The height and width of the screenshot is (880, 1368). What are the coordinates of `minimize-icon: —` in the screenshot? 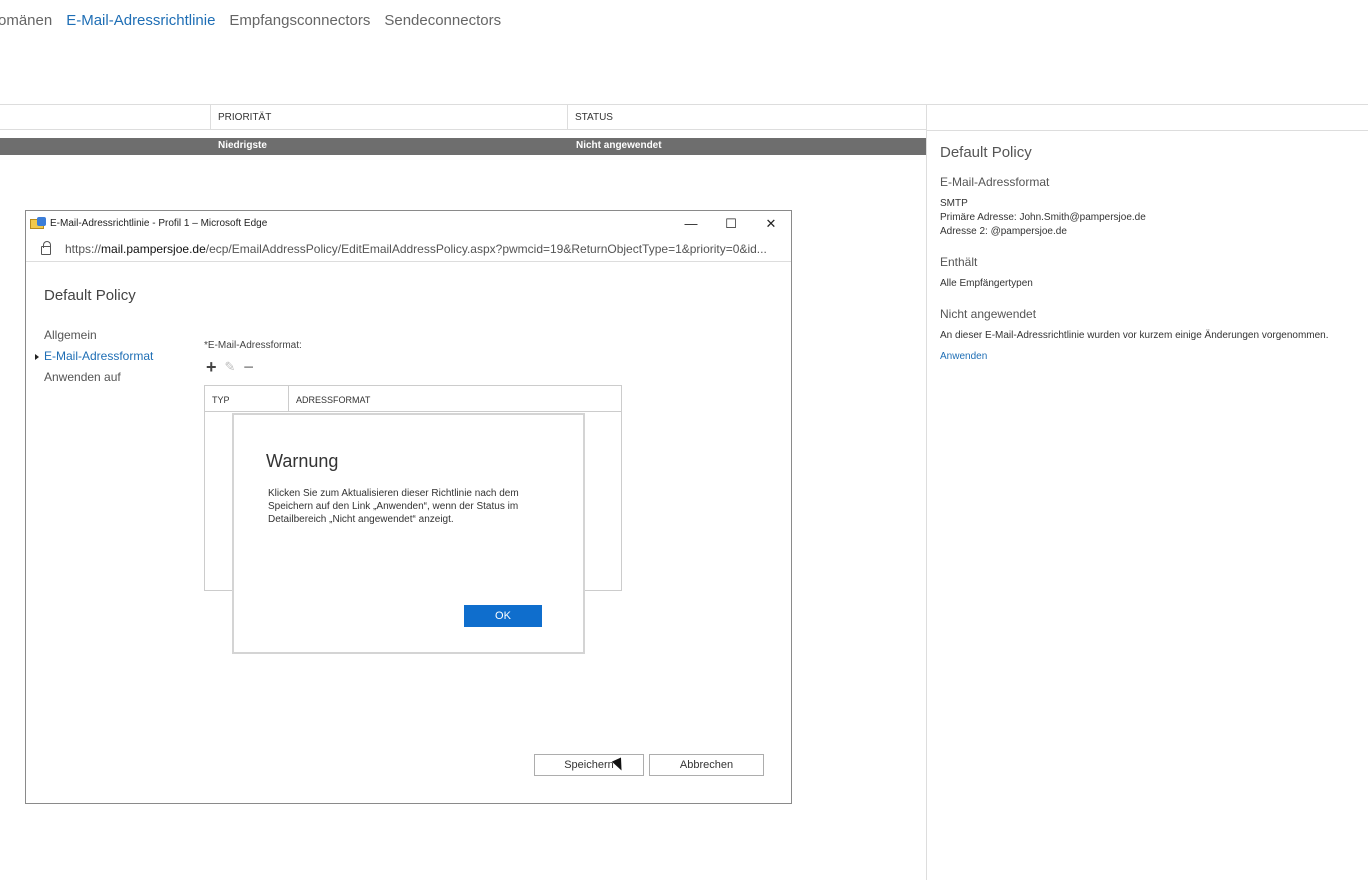 It's located at (691, 223).